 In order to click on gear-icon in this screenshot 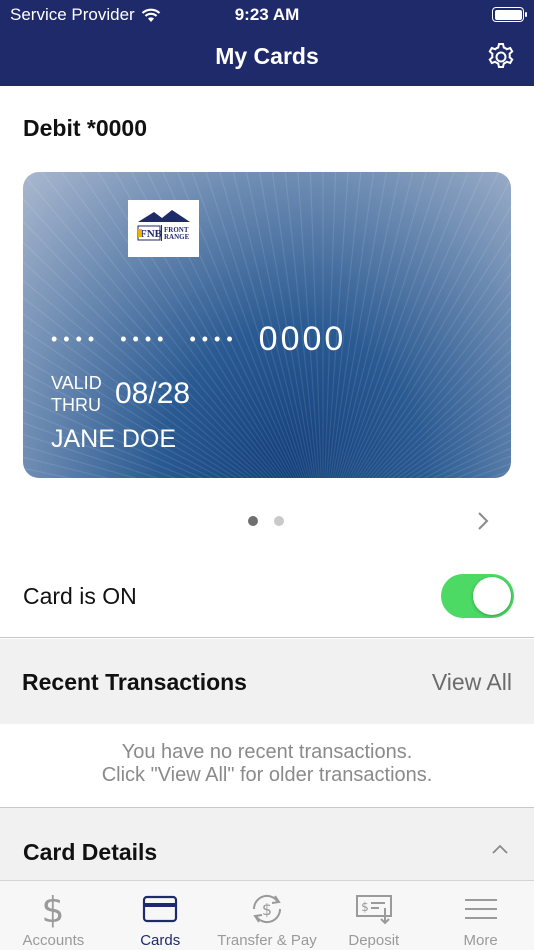, I will do `click(501, 57)`.